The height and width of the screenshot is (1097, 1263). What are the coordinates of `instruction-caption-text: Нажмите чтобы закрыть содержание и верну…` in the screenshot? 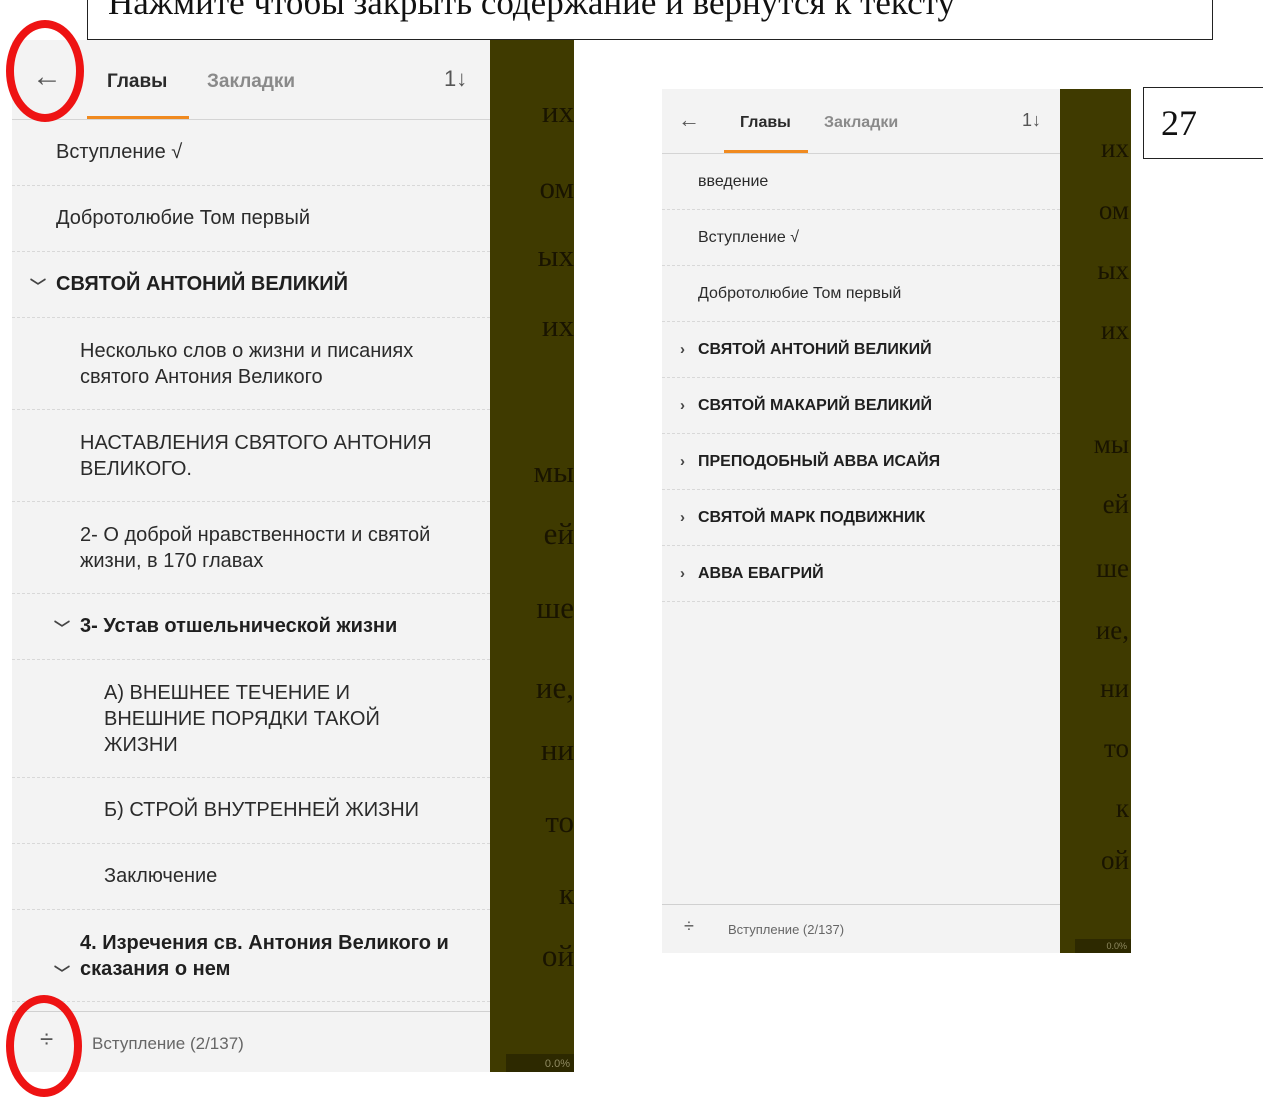 It's located at (531, 11).